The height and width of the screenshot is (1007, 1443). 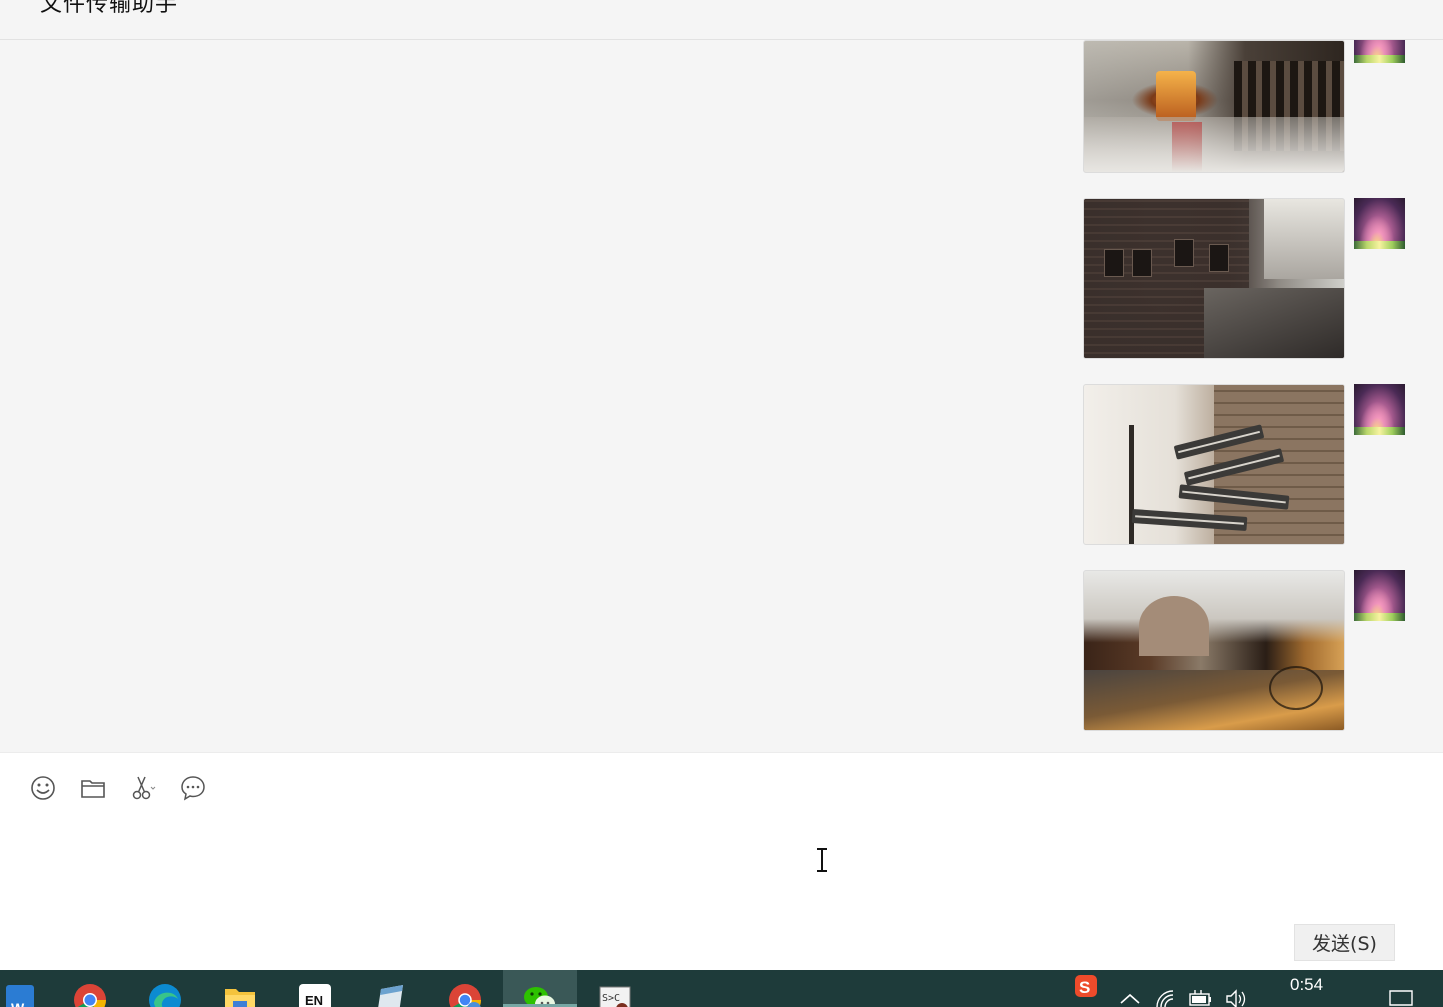 What do you see at coordinates (1237, 997) in the screenshot?
I see `volume-icon` at bounding box center [1237, 997].